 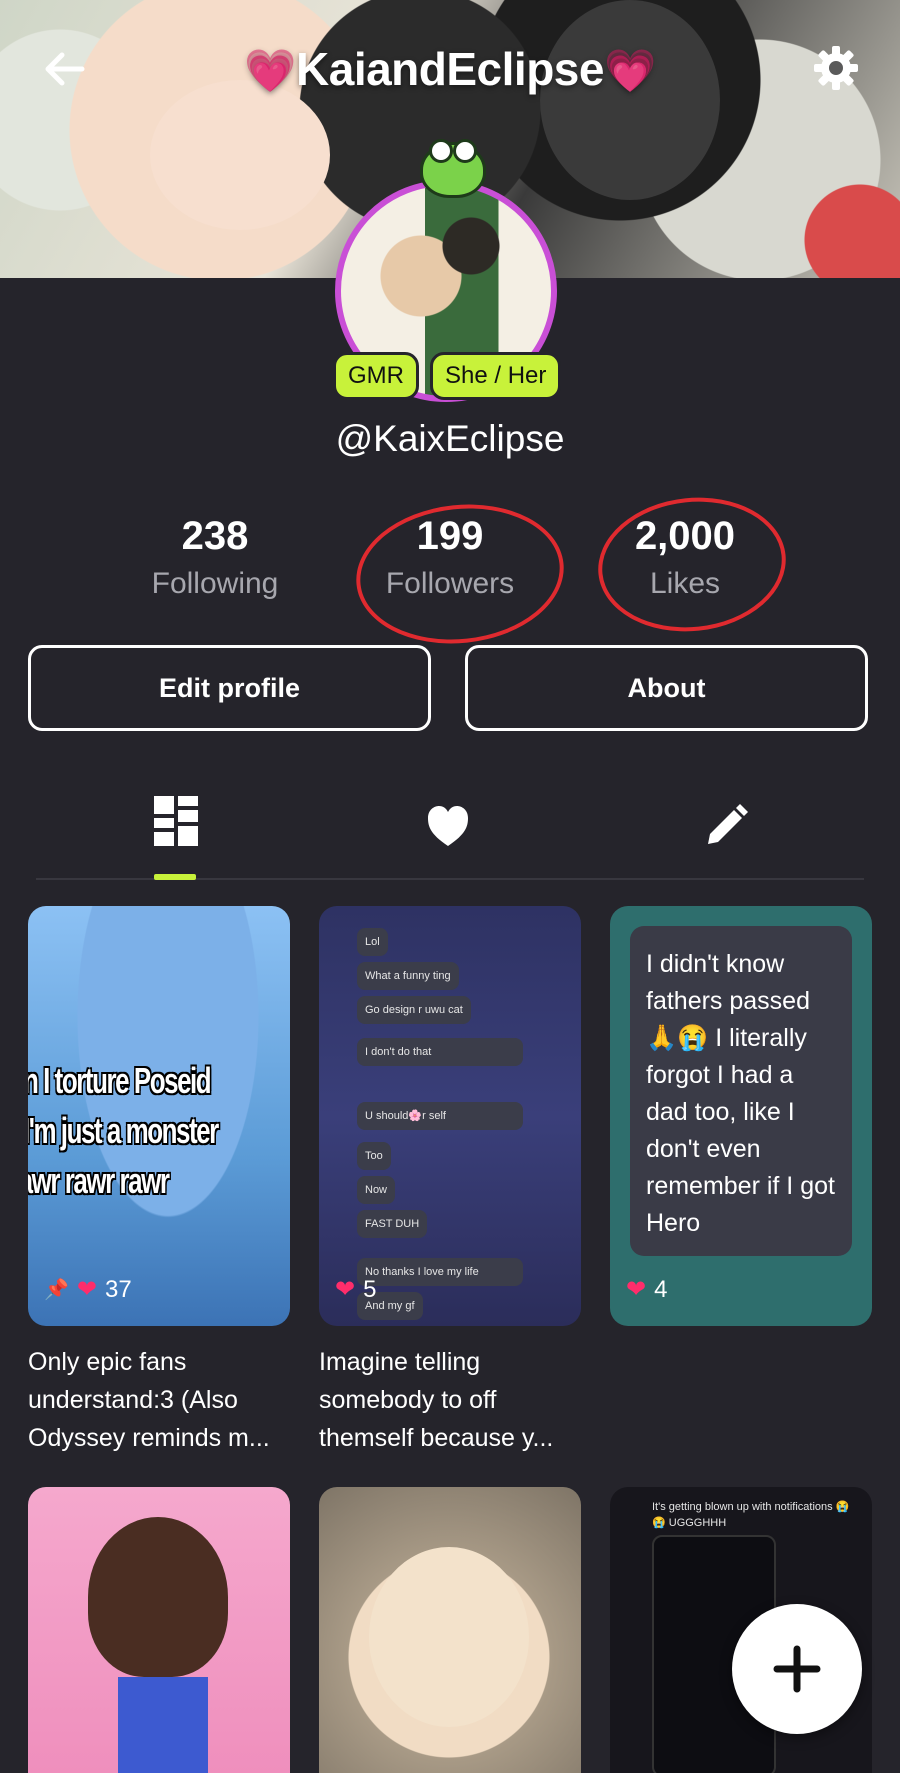 I want to click on pin-icon: 📌, so click(x=56, y=1290).